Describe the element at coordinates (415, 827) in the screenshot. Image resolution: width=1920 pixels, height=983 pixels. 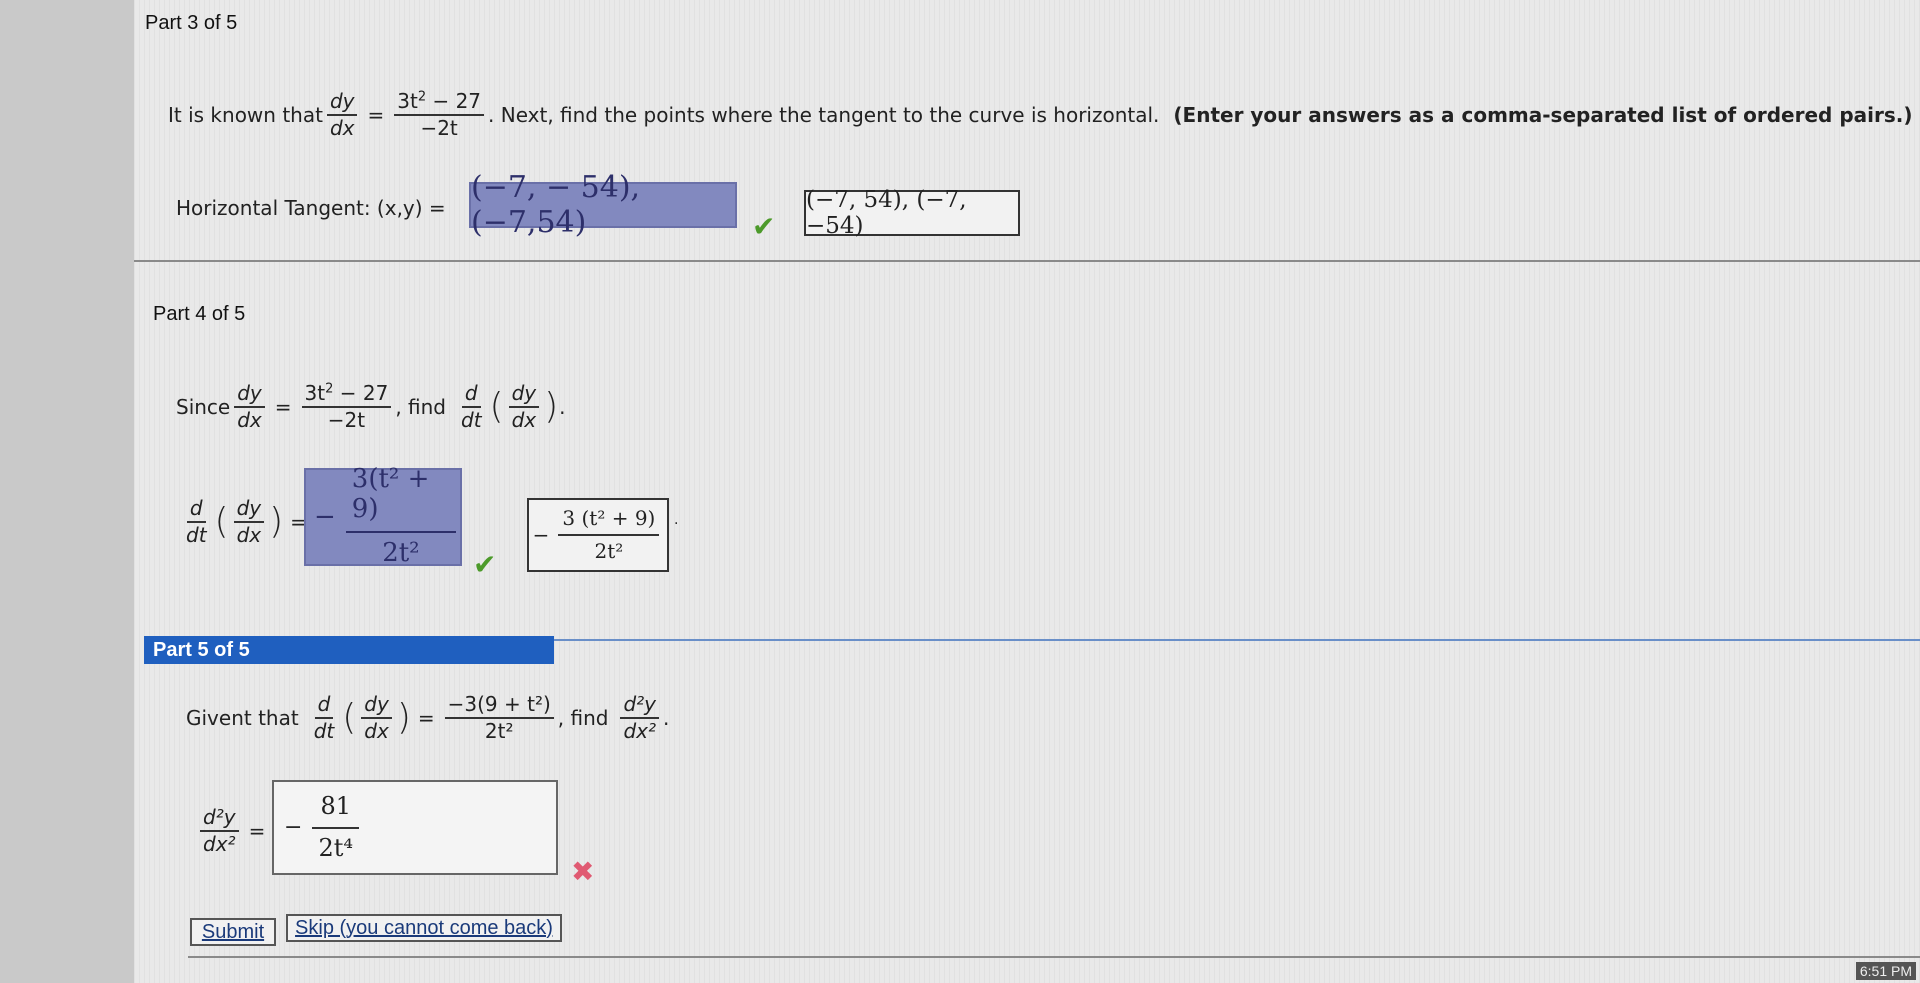
I see `part5-answer-input: − 81 2t⁴` at that location.